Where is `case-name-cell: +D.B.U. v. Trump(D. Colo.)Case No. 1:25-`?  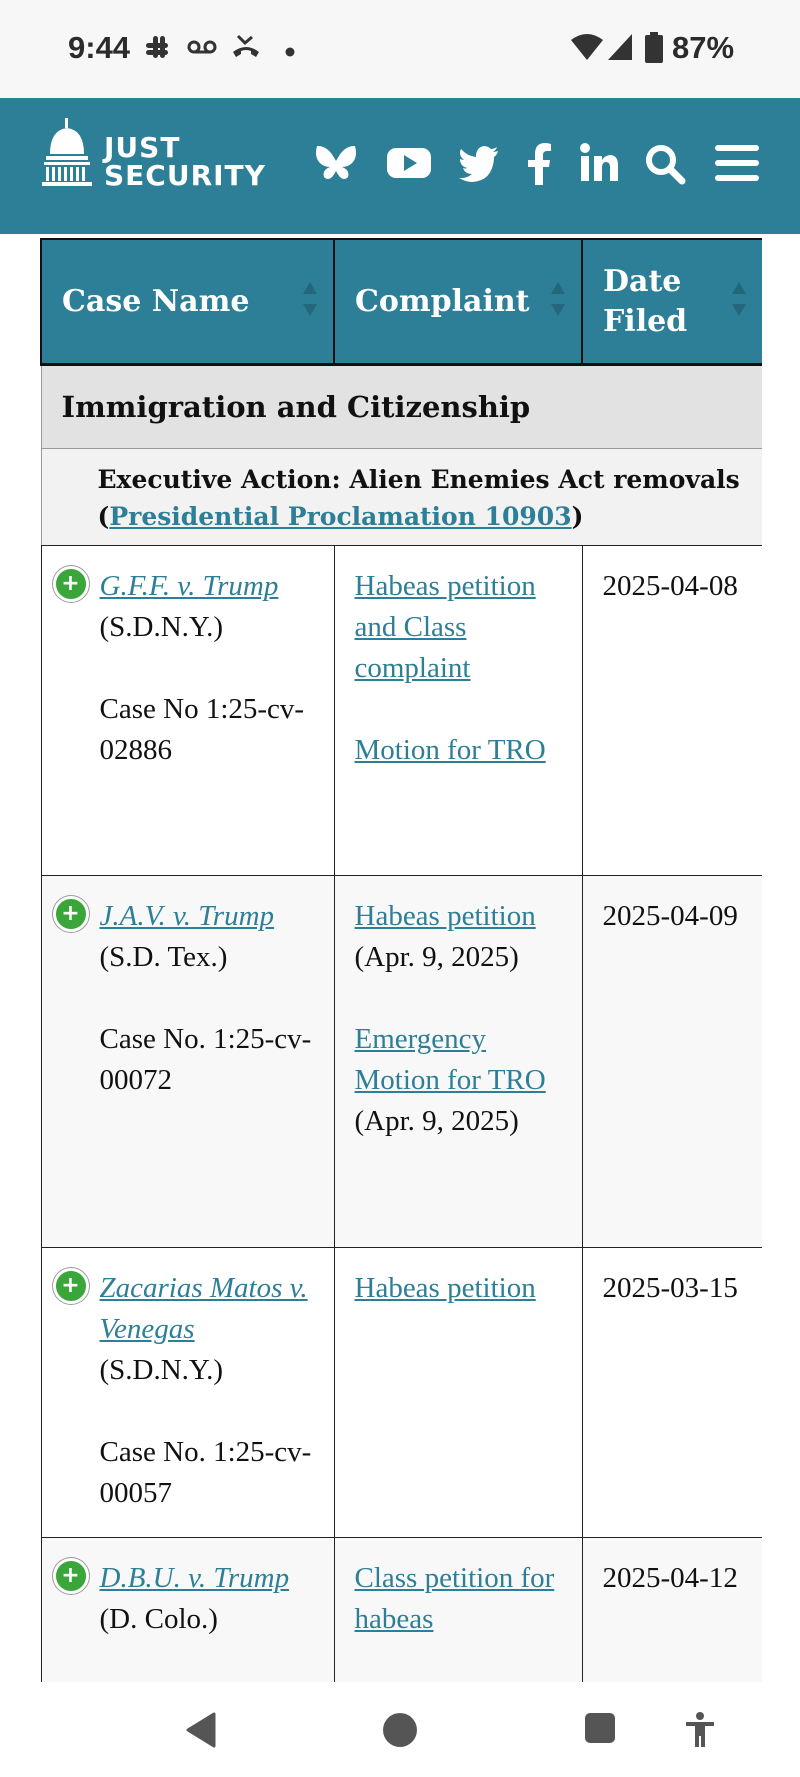 case-name-cell: +D.B.U. v. Trump(D. Colo.)Case No. 1:25- is located at coordinates (187, 1609).